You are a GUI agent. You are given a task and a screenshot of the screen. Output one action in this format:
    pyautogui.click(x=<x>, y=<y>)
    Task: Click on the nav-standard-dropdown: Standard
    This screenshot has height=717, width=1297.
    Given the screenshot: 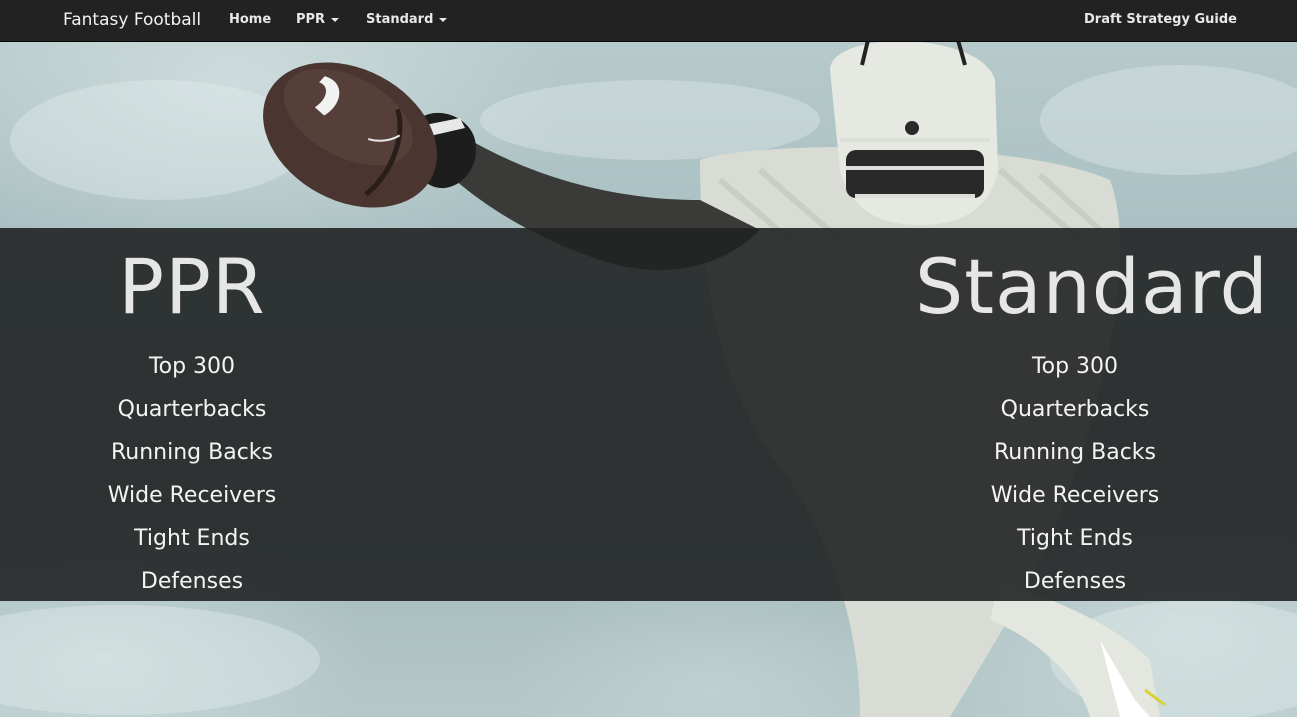 What is the action you would take?
    pyautogui.click(x=407, y=20)
    